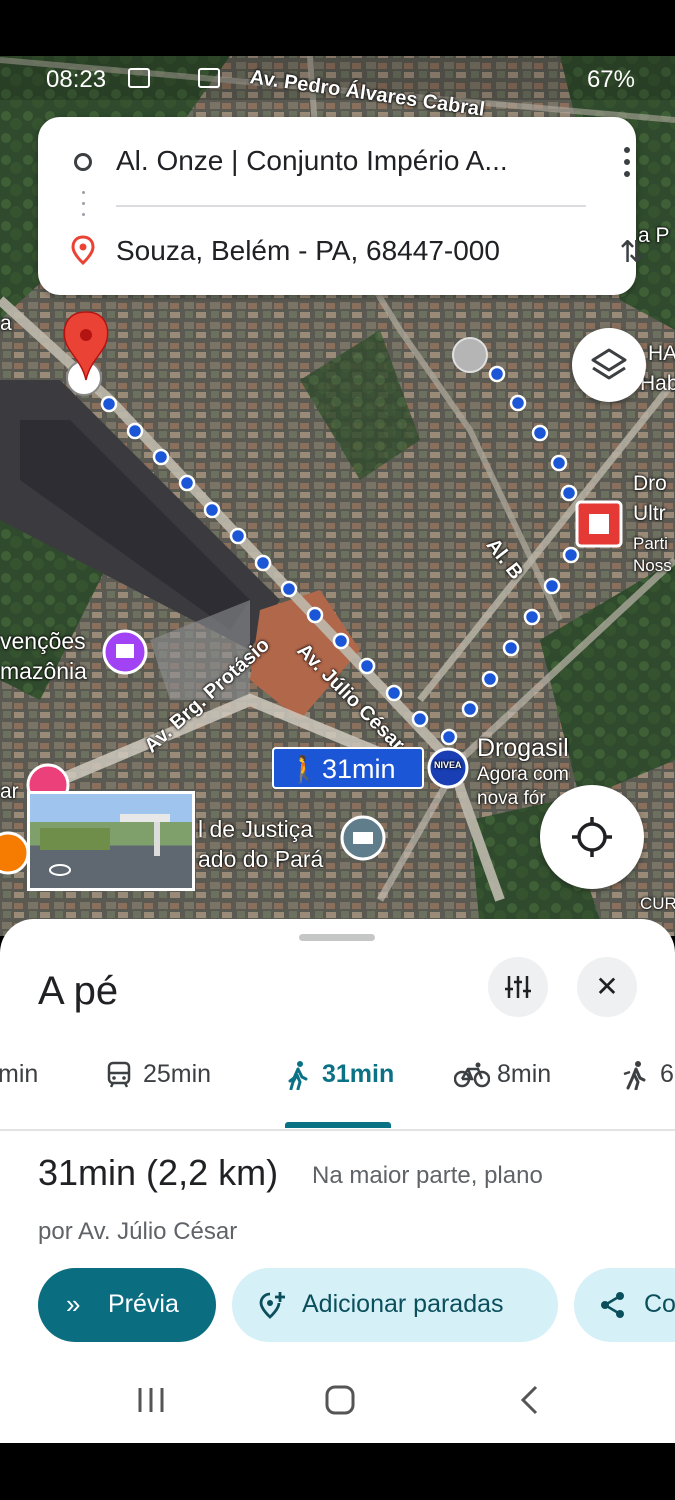  Describe the element at coordinates (530, 1400) in the screenshot. I see `back-icon` at that location.